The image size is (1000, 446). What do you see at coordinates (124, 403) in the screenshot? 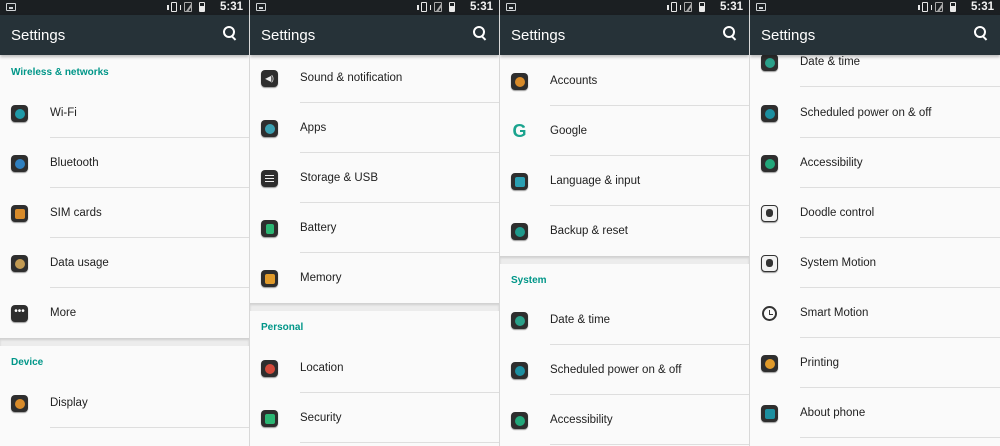
I see `list-item-display: Display` at bounding box center [124, 403].